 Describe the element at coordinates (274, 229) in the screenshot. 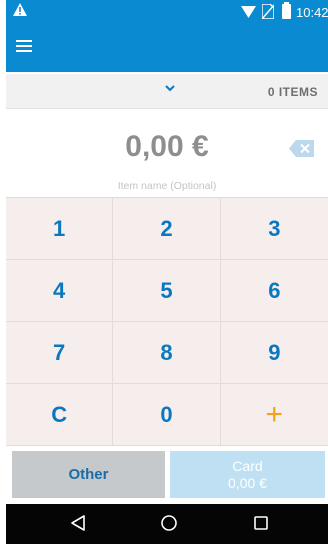

I see `key-3: 3` at that location.